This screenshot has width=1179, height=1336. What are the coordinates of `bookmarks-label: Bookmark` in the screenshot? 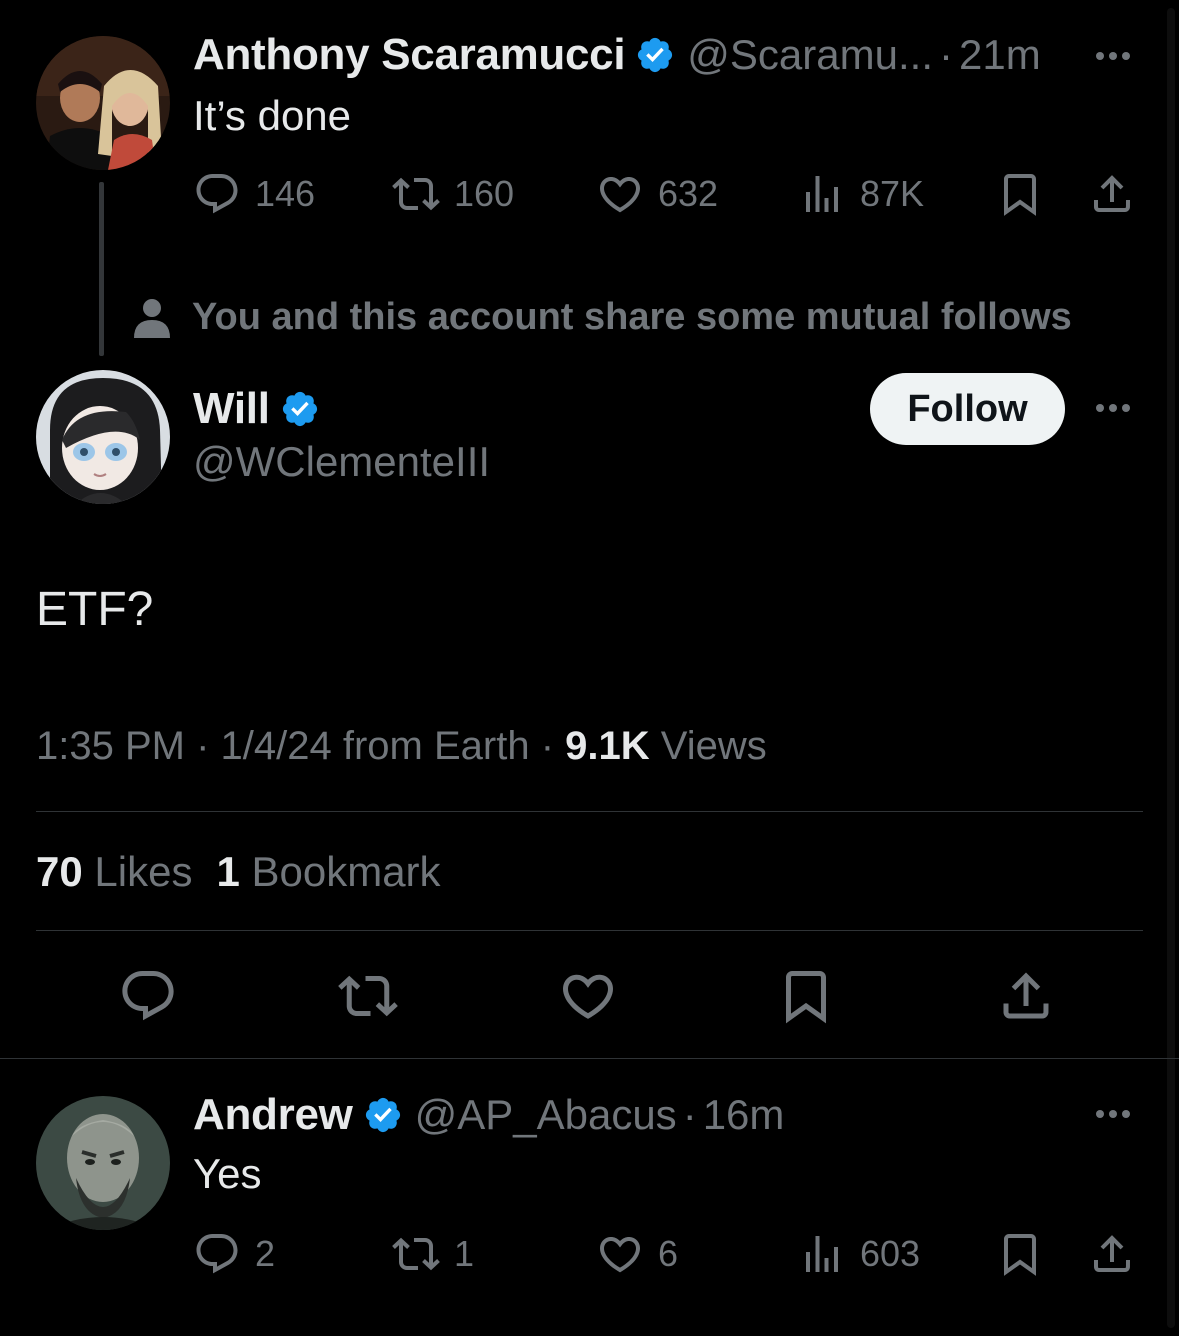 It's located at (346, 871).